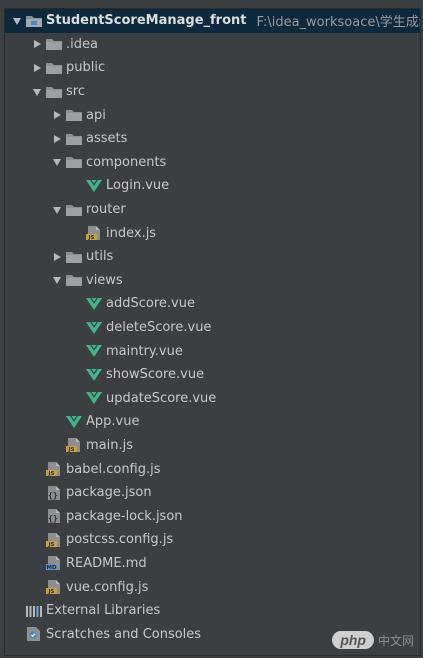 This screenshot has height=658, width=423. I want to click on tree-node-public: public, so click(212, 68).